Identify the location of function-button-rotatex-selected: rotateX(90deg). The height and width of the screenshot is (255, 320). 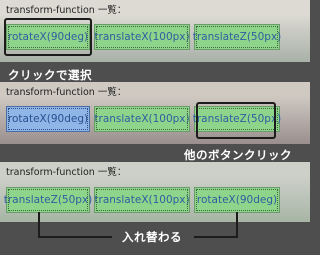
(48, 119).